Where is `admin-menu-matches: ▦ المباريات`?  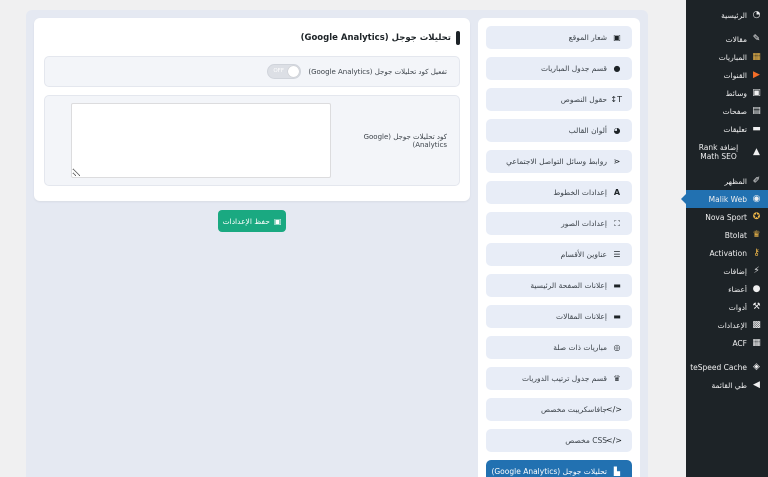
admin-menu-matches: ▦ المباريات is located at coordinates (727, 57).